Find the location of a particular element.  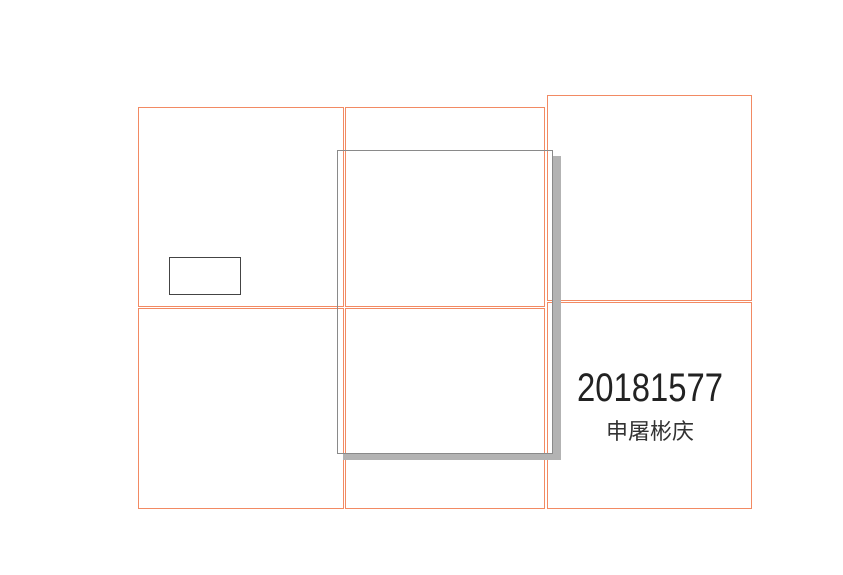

student-name-text: 申屠彬庆 is located at coordinates (649, 432).